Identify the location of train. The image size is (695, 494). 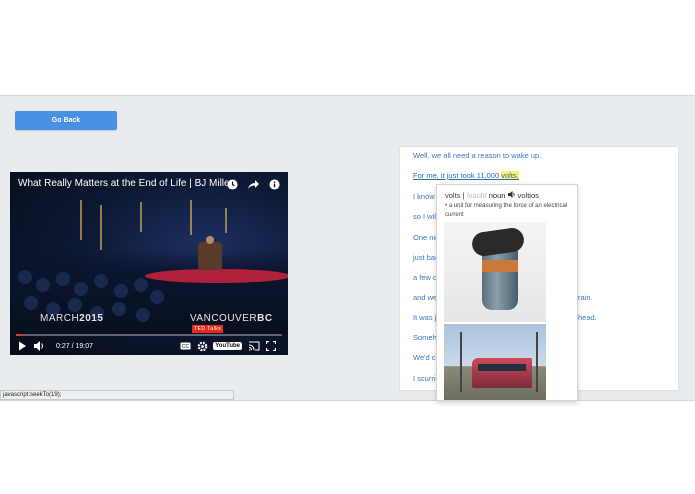
(502, 373).